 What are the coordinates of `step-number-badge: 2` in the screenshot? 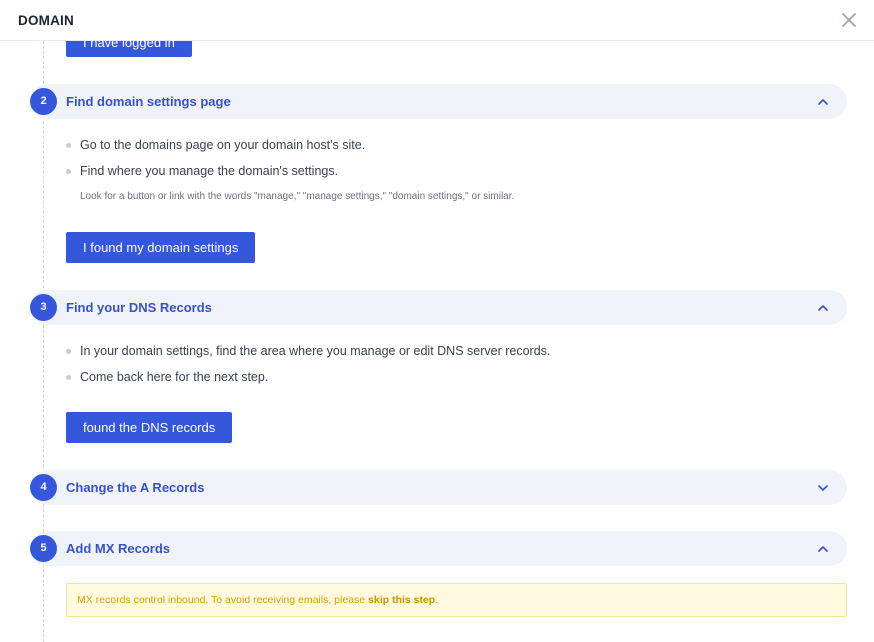 It's located at (43, 101).